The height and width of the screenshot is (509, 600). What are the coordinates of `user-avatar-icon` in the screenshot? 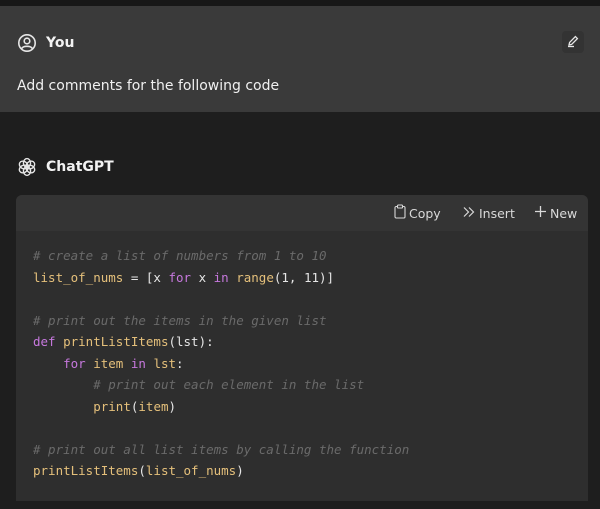 It's located at (27, 43).